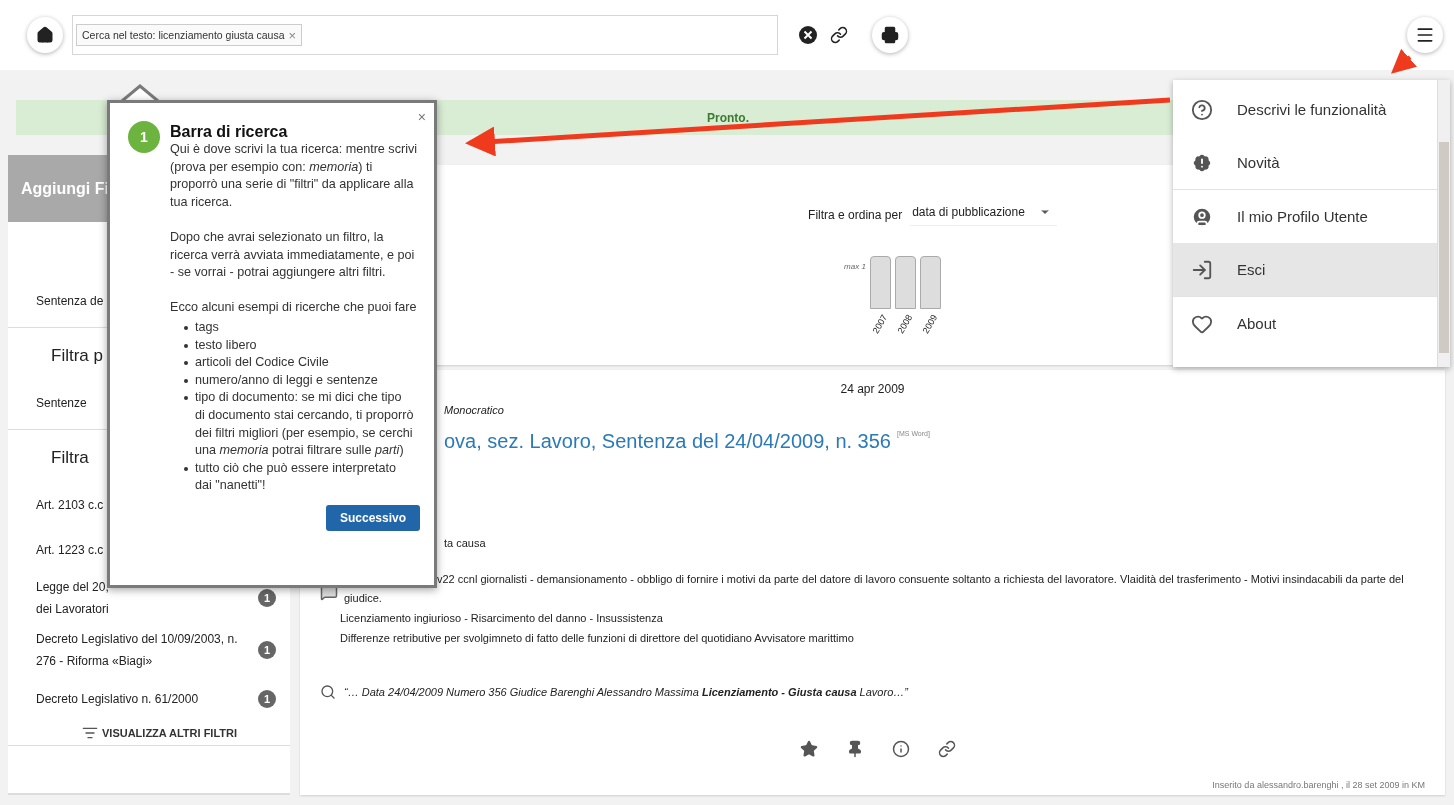  I want to click on example-text: articoli del Codice Civile, so click(262, 363).